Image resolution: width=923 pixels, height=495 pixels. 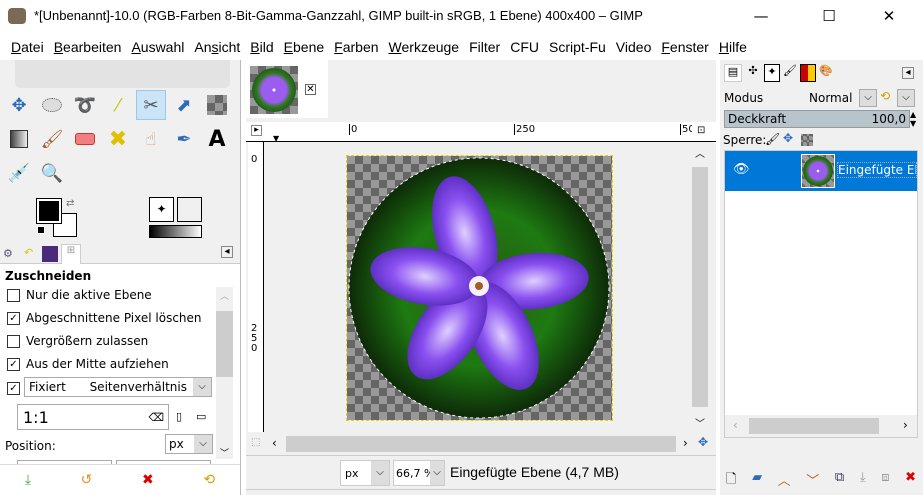 What do you see at coordinates (161, 209) in the screenshot?
I see `brush-preview-icon: ✦` at bounding box center [161, 209].